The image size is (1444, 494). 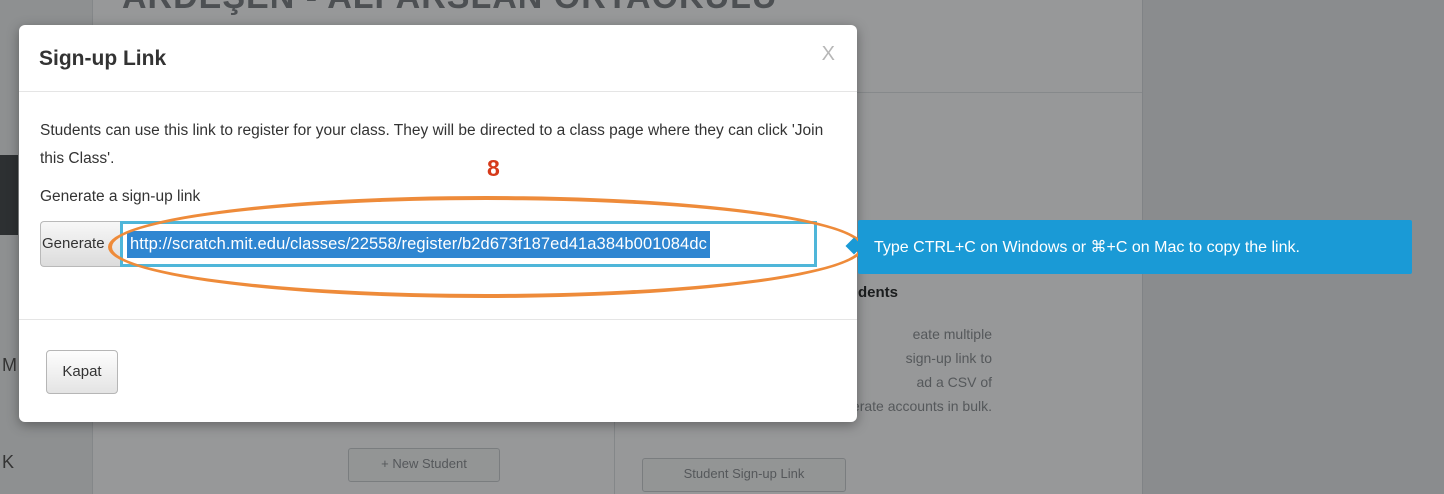 What do you see at coordinates (82, 372) in the screenshot?
I see `kapat-button: Kapat` at bounding box center [82, 372].